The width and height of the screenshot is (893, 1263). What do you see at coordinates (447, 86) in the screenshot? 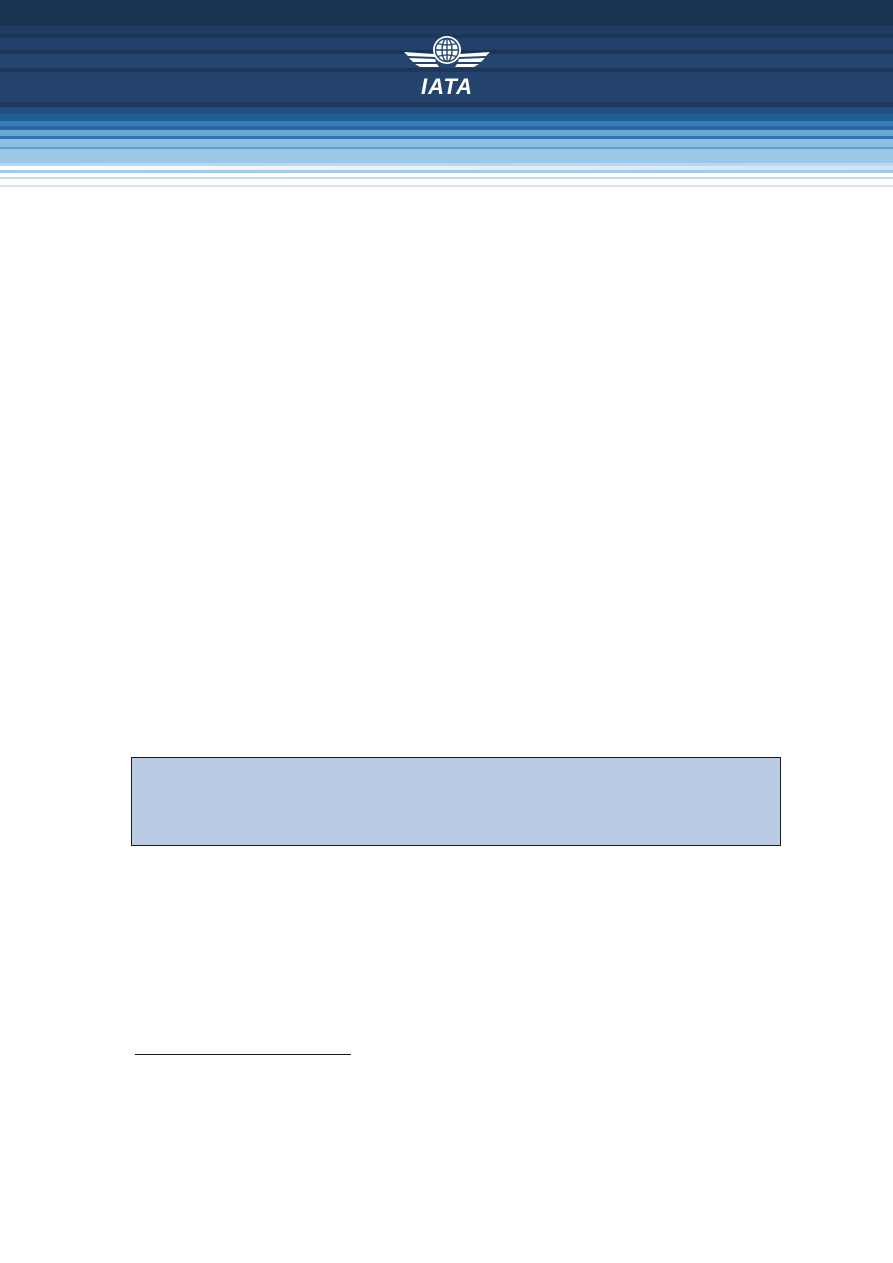
I see `logo-wordmark: IATA` at bounding box center [447, 86].